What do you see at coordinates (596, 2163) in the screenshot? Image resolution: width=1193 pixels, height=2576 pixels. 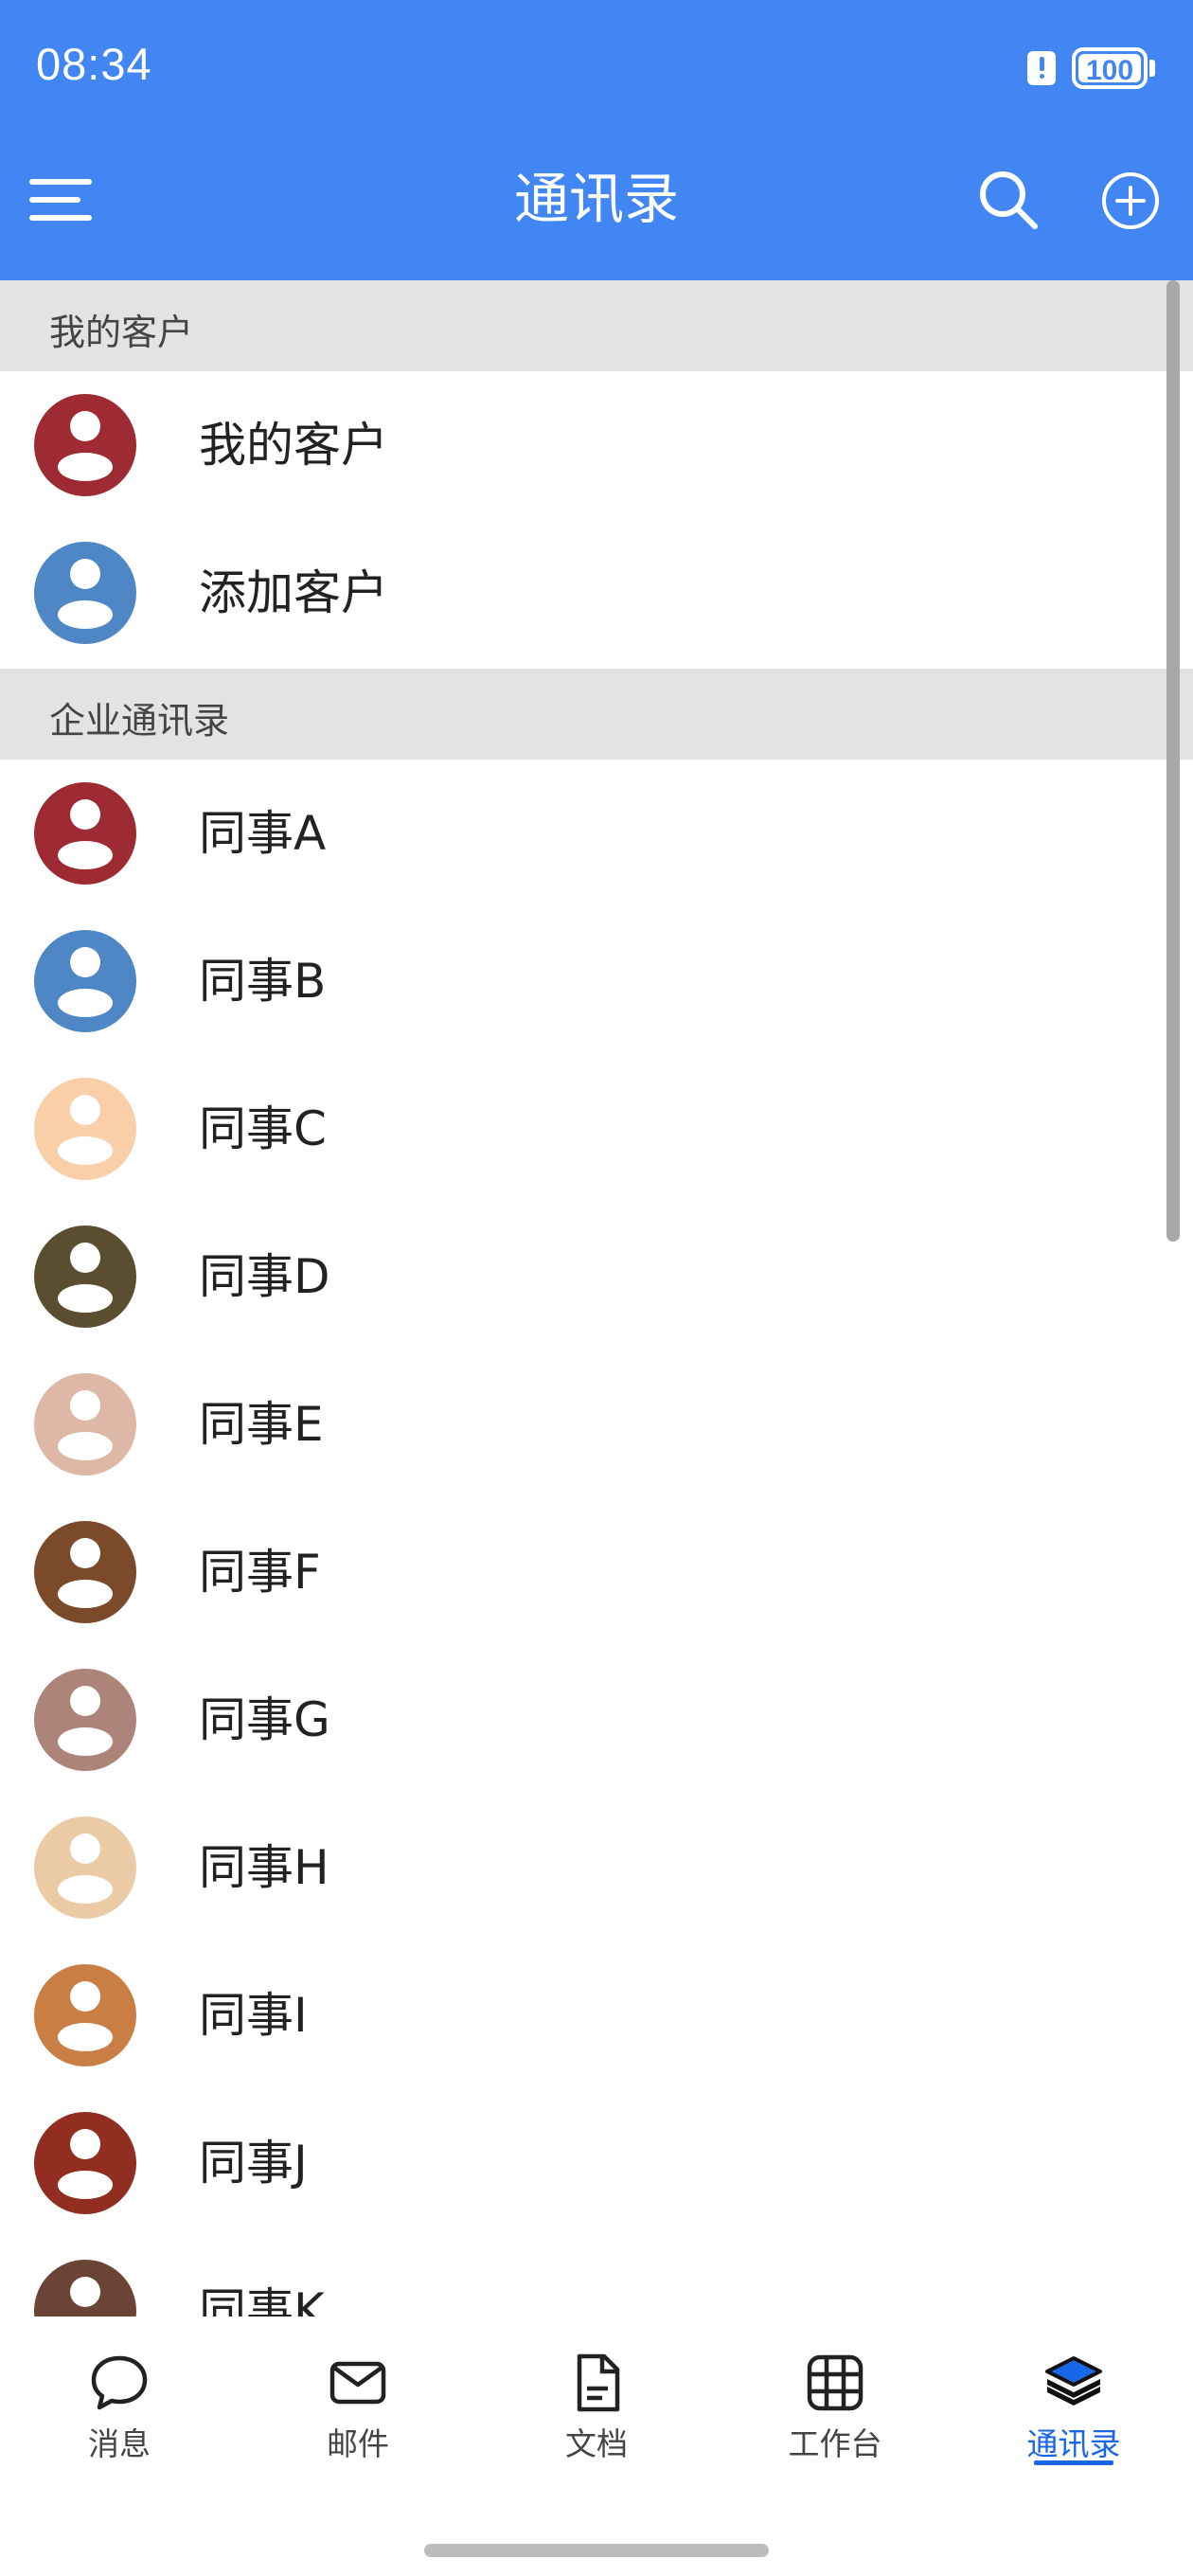 I see `list-item: 同事J` at bounding box center [596, 2163].